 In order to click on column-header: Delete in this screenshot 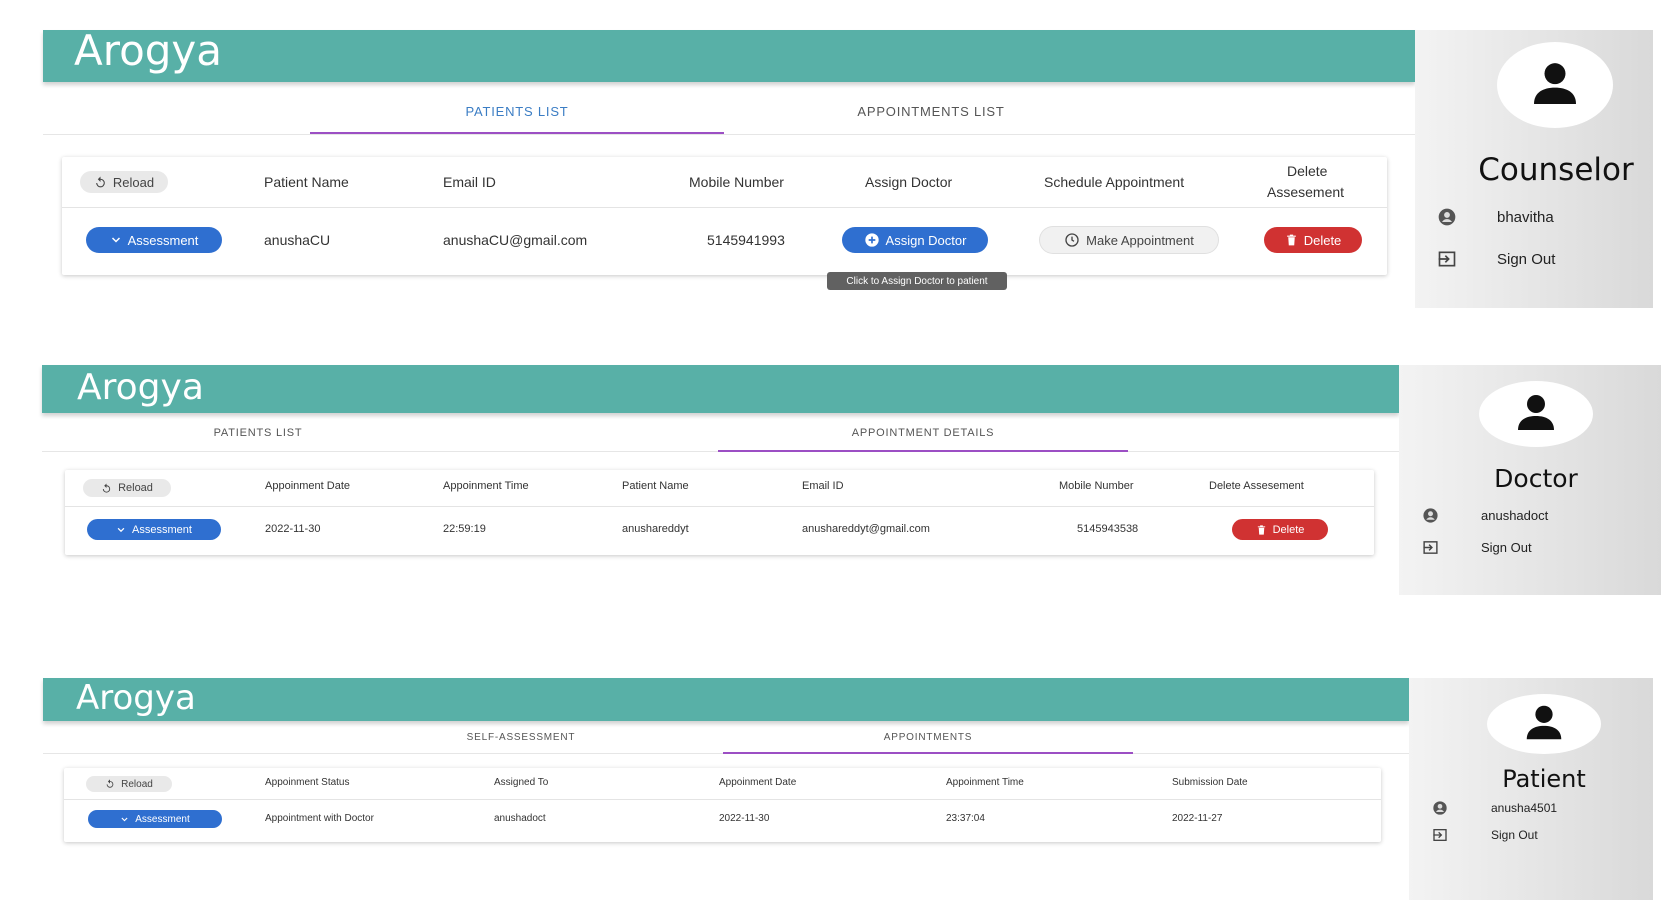, I will do `click(1307, 171)`.